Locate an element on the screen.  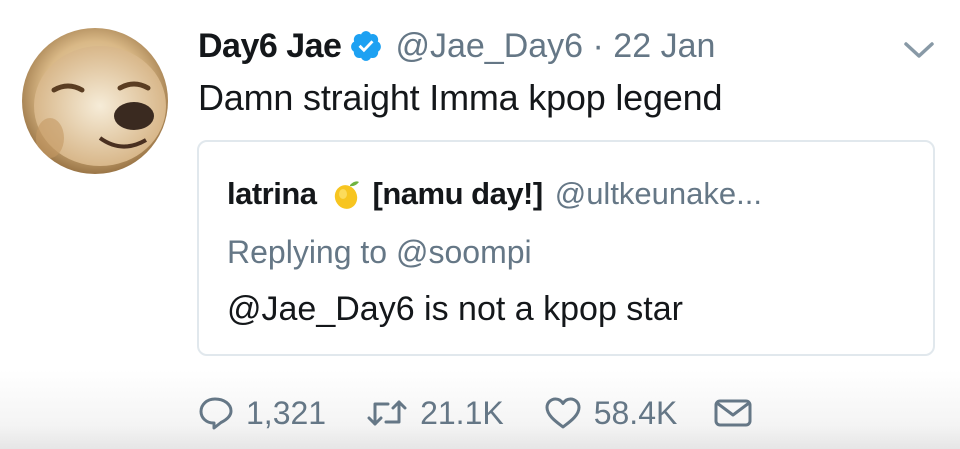
like-button: 58.4K is located at coordinates (611, 413).